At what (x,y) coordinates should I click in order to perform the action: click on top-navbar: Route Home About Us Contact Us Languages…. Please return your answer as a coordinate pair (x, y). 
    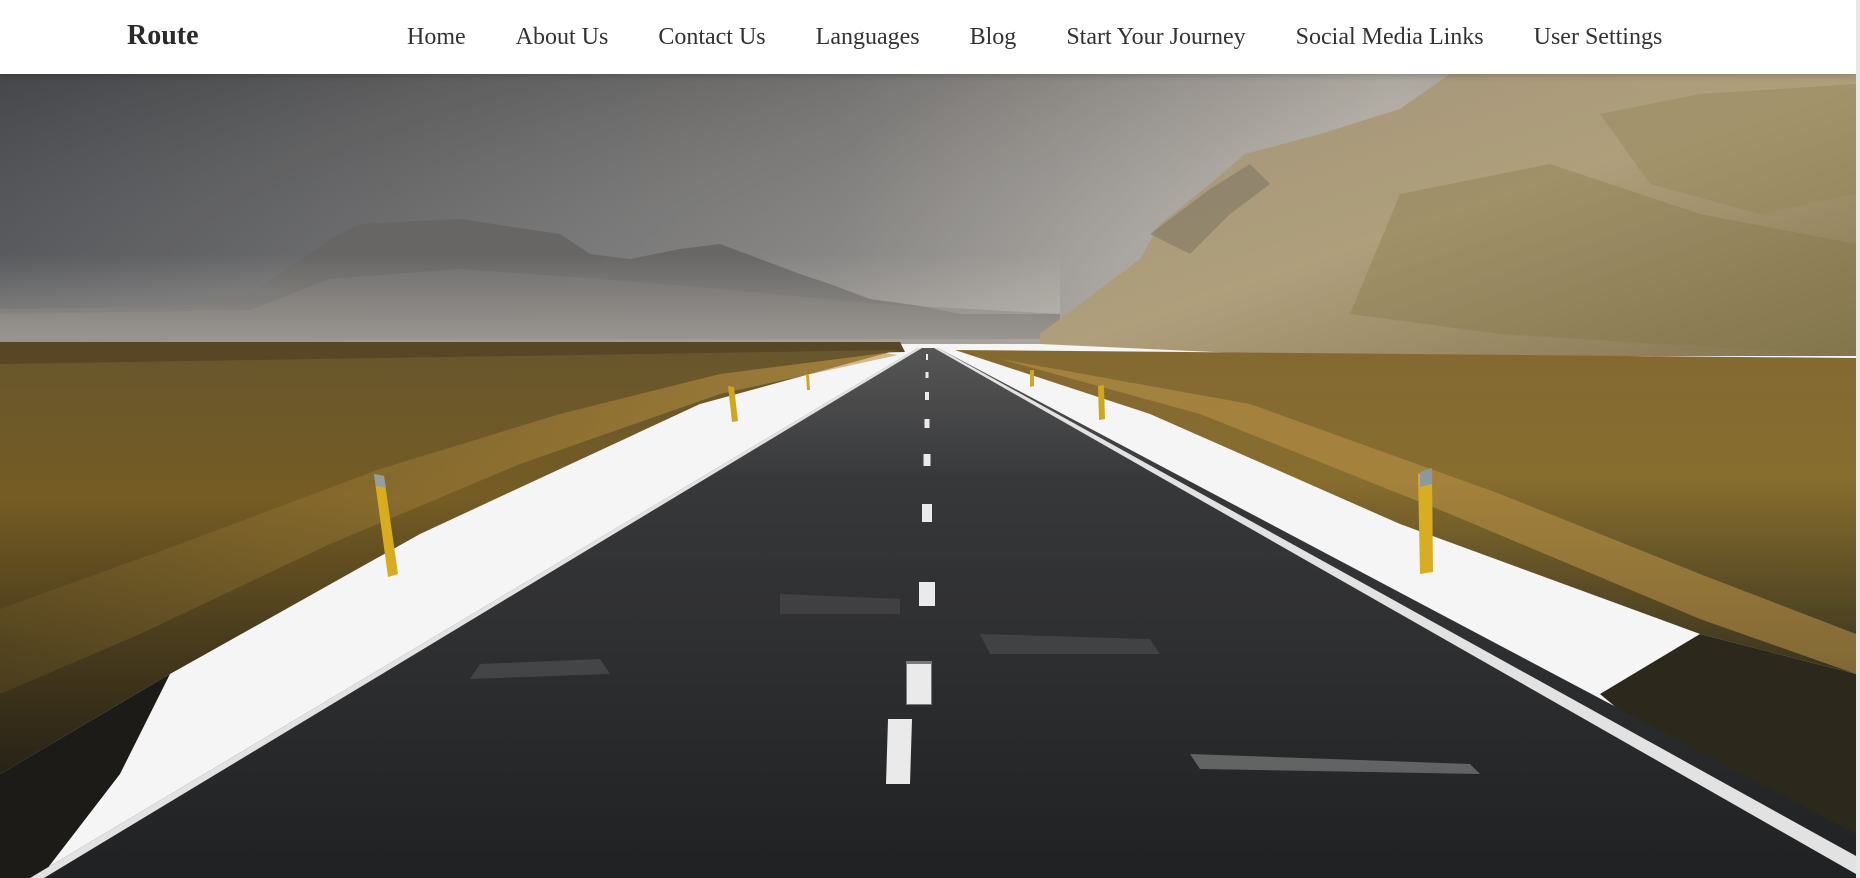
    Looking at the image, I should click on (928, 37).